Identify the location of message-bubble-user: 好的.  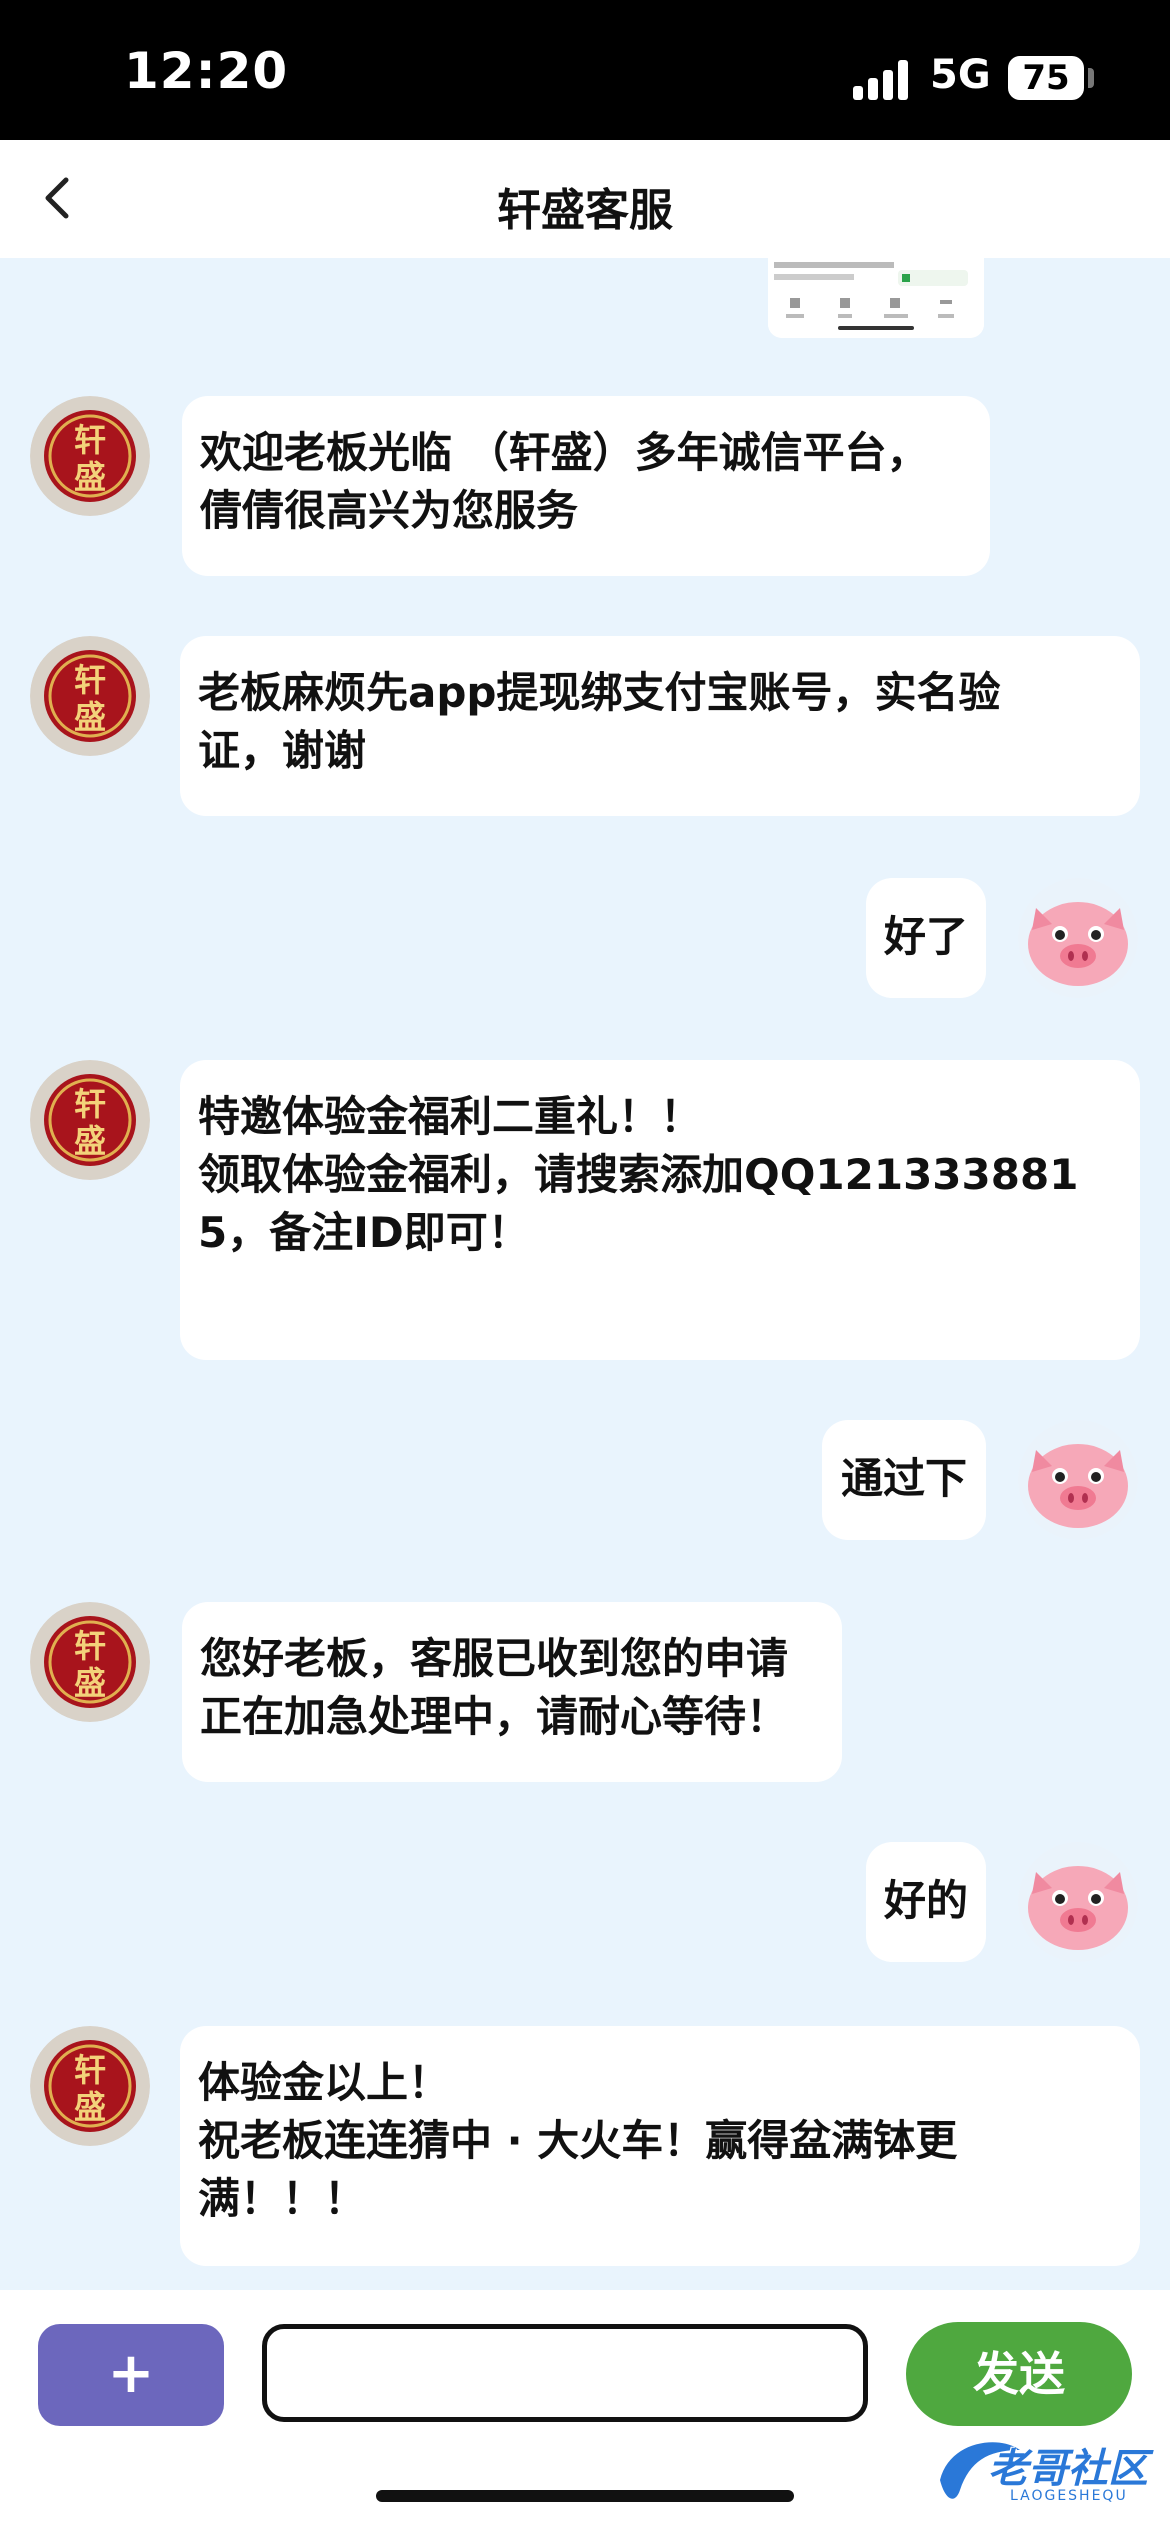
(926, 1902).